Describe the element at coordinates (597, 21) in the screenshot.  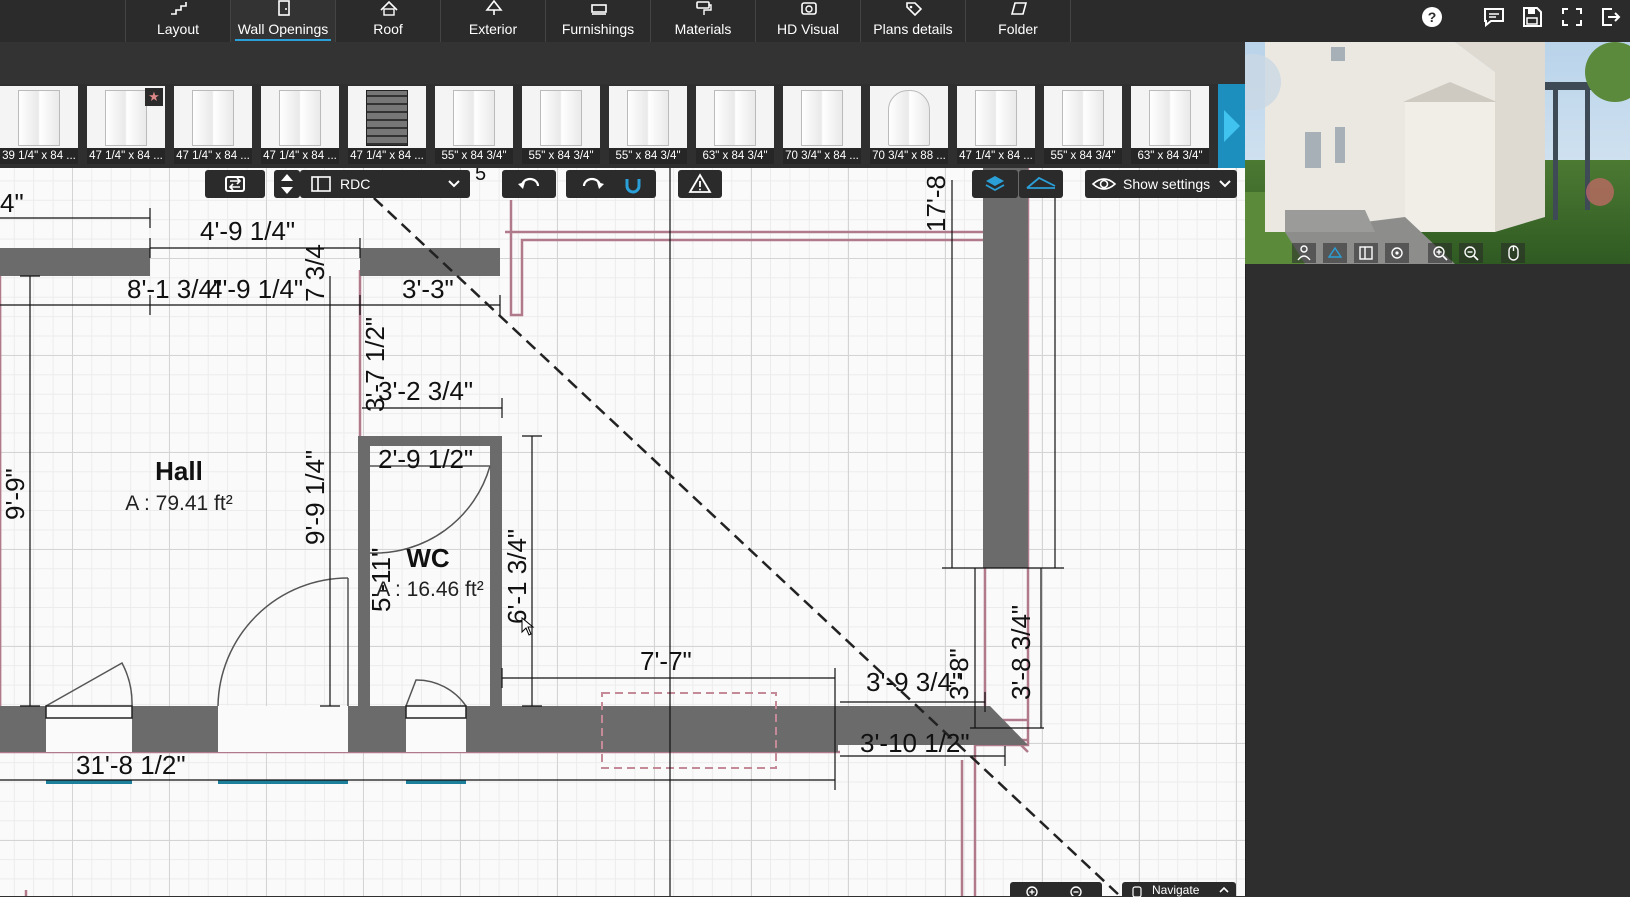
I see `tab-furnishings: Furnishings` at that location.